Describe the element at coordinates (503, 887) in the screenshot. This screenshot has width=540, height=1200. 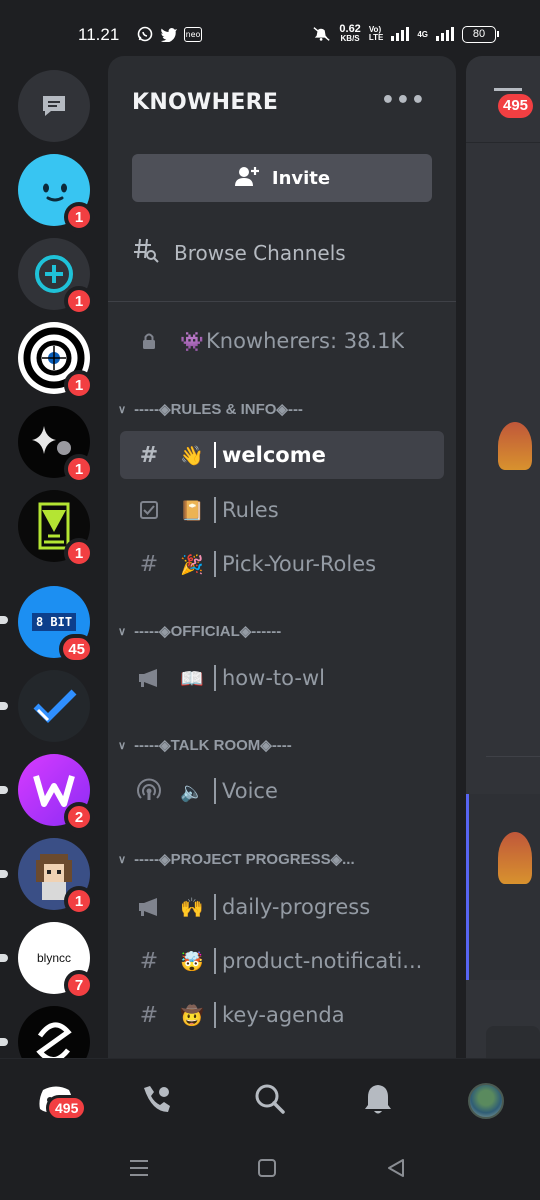
I see `highlighted-message` at that location.